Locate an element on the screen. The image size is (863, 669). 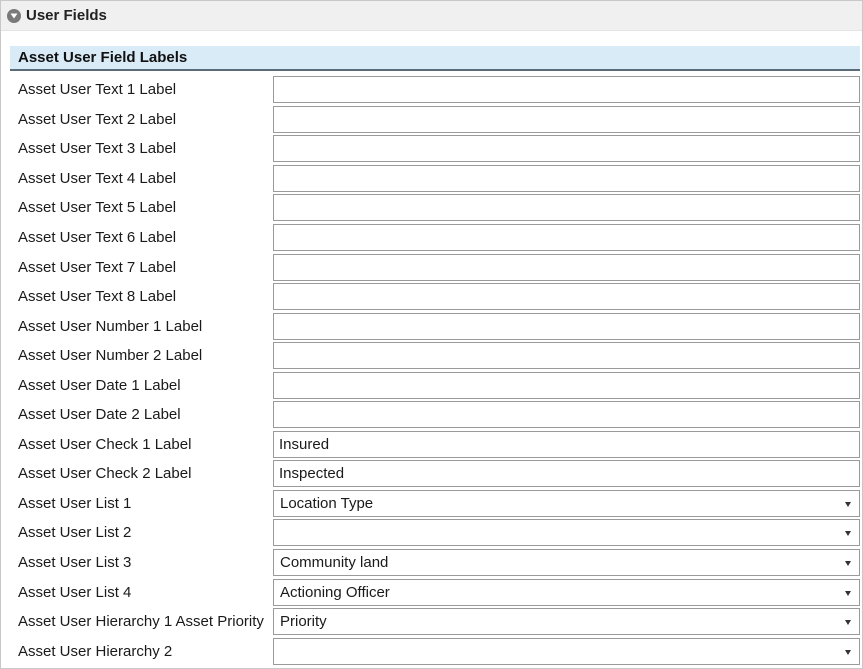
form-row: Asset User List 4 Actioning Officer is located at coordinates (435, 592).